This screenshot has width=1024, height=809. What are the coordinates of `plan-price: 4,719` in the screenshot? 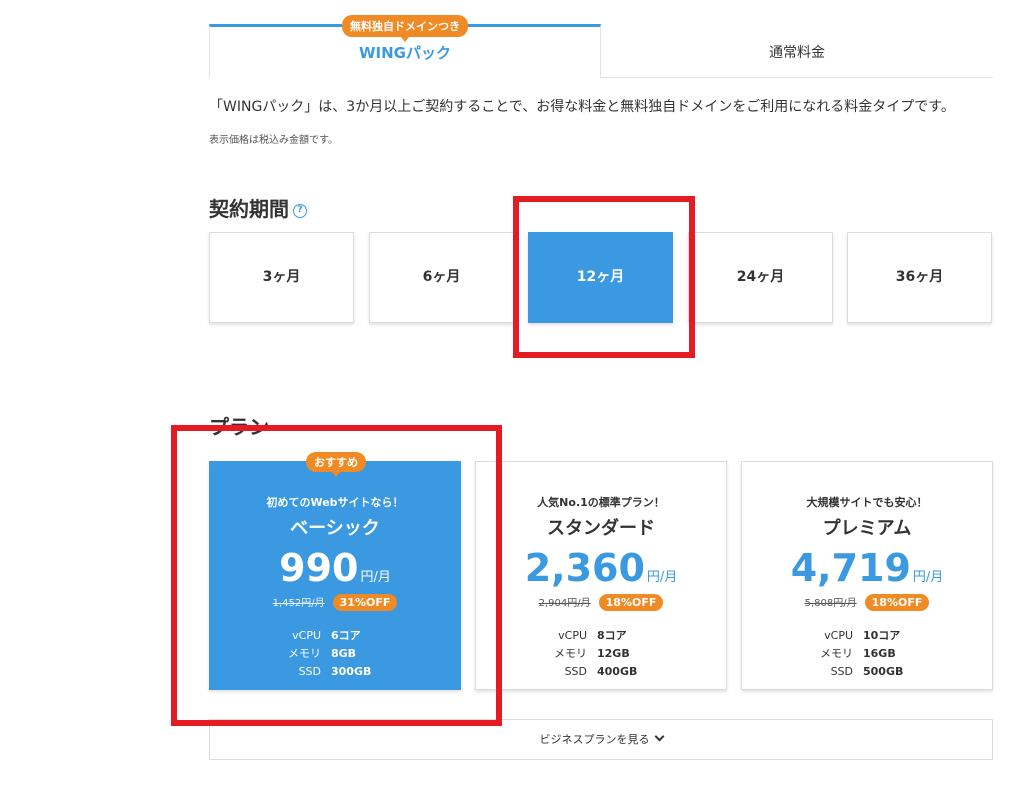 It's located at (850, 568).